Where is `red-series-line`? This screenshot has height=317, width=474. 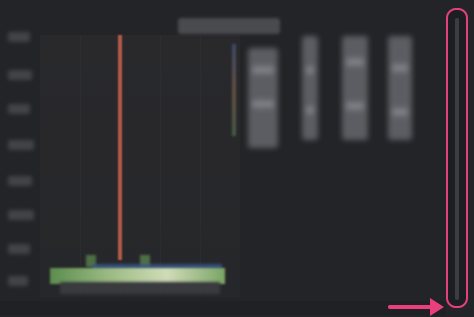 red-series-line is located at coordinates (120, 147).